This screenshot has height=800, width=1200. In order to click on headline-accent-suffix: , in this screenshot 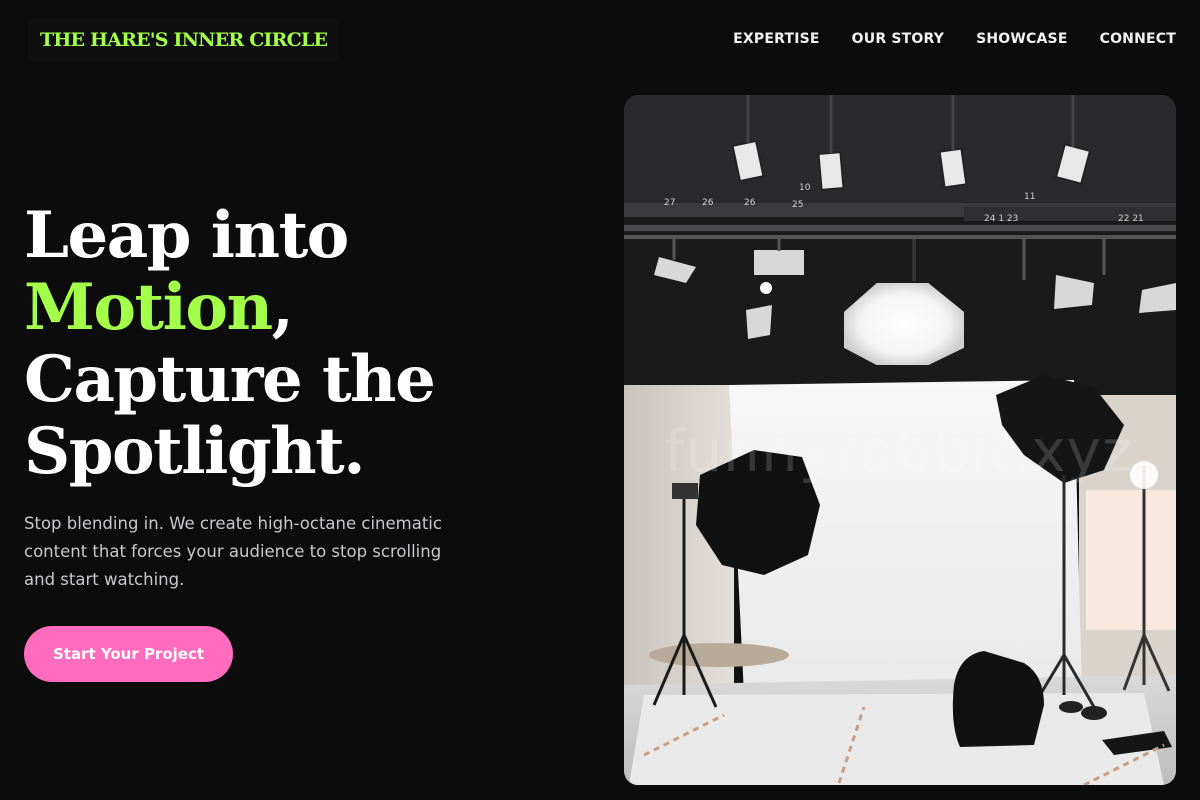, I will do `click(282, 307)`.